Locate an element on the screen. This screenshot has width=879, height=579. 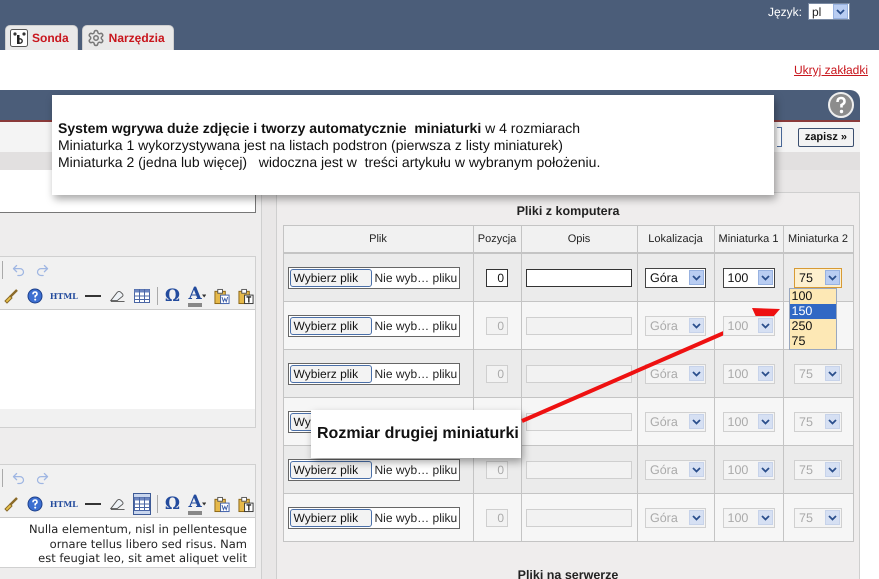
callout-text: System wgrywa duże zdjęcie i tworzy automatycznie miniaturki w 4 rozmiarach is located at coordinates (320, 128).